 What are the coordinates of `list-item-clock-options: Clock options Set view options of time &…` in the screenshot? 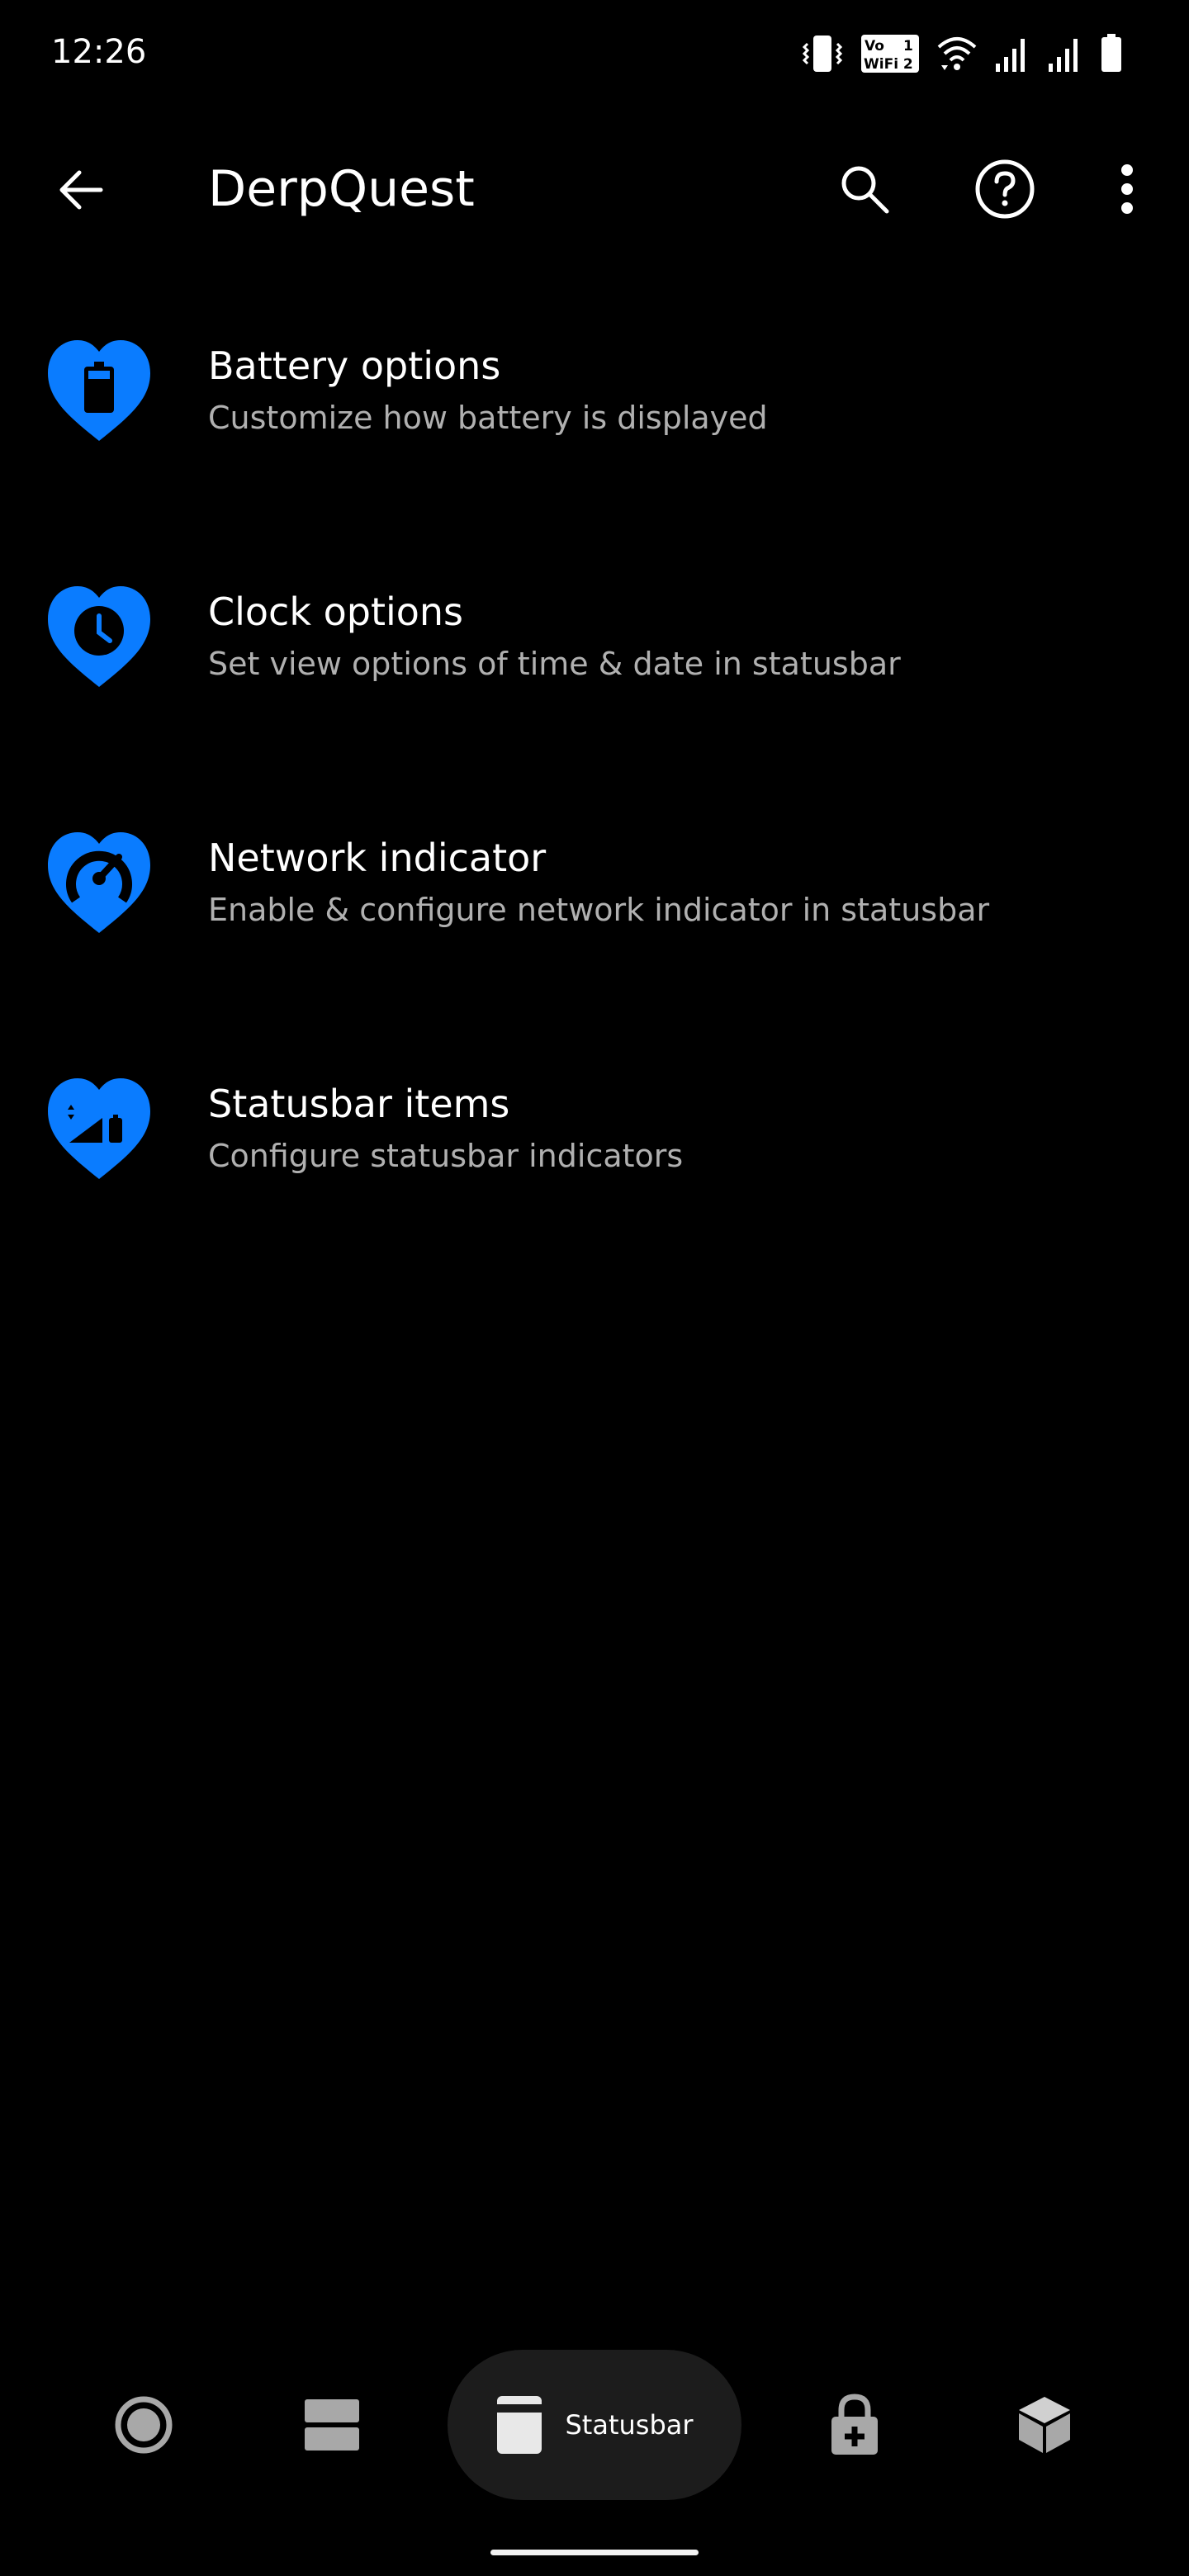 It's located at (594, 675).